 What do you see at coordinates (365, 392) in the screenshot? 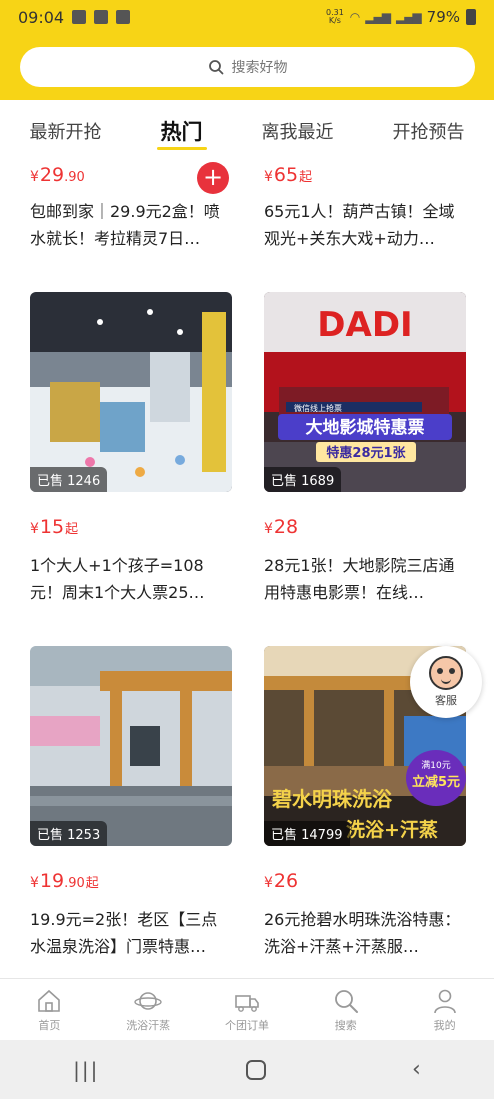
I see `product-image: DADI 微信线上抢票 大地影城特惠票 特惠28元1张 已售 1689` at bounding box center [365, 392].